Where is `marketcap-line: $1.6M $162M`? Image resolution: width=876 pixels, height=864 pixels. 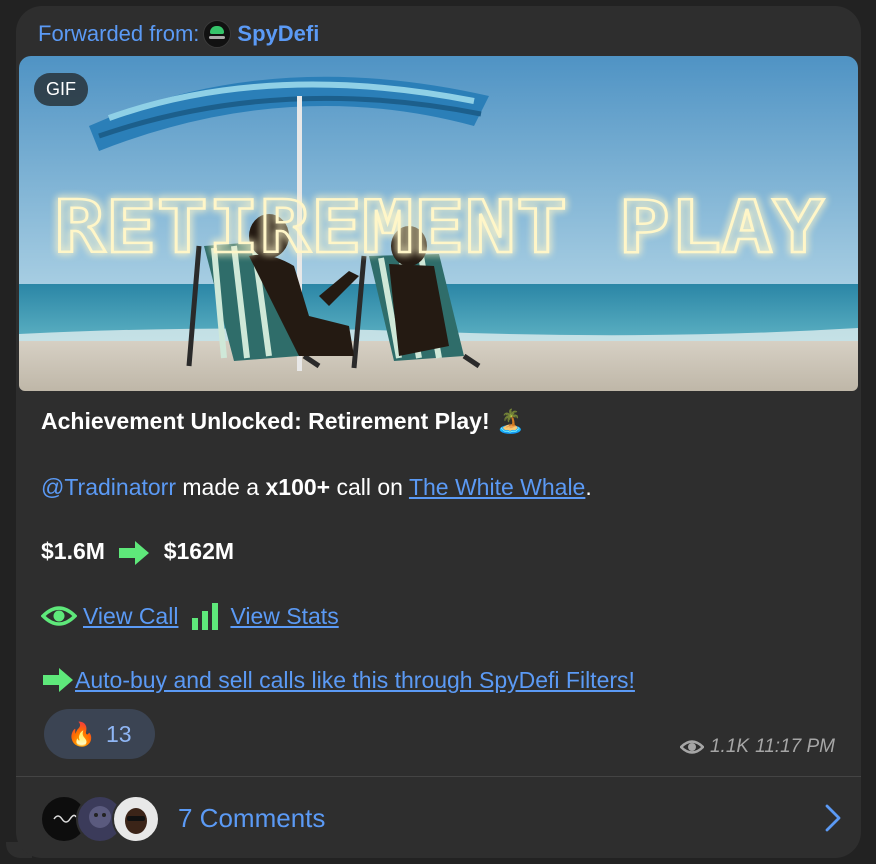
marketcap-line: $1.6M $162M is located at coordinates (137, 552).